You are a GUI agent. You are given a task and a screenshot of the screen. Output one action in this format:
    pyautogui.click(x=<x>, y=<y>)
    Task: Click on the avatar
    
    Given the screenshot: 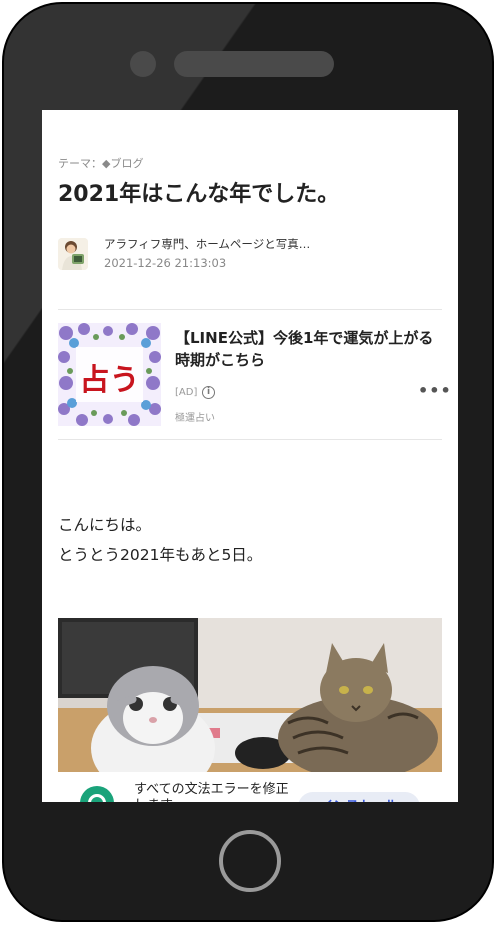 What is the action you would take?
    pyautogui.click(x=73, y=254)
    